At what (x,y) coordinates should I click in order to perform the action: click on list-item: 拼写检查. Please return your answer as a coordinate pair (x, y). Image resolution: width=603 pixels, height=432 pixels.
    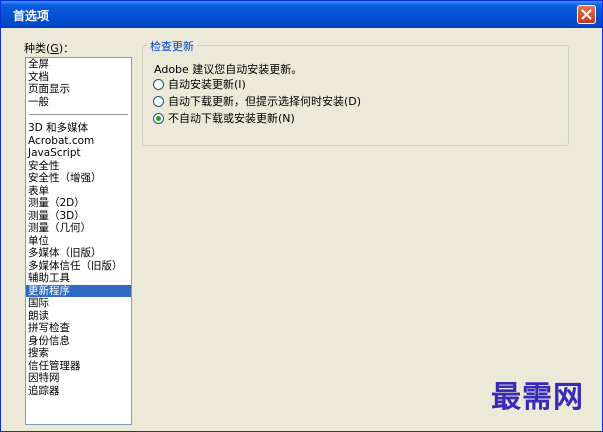
    Looking at the image, I should click on (78, 328).